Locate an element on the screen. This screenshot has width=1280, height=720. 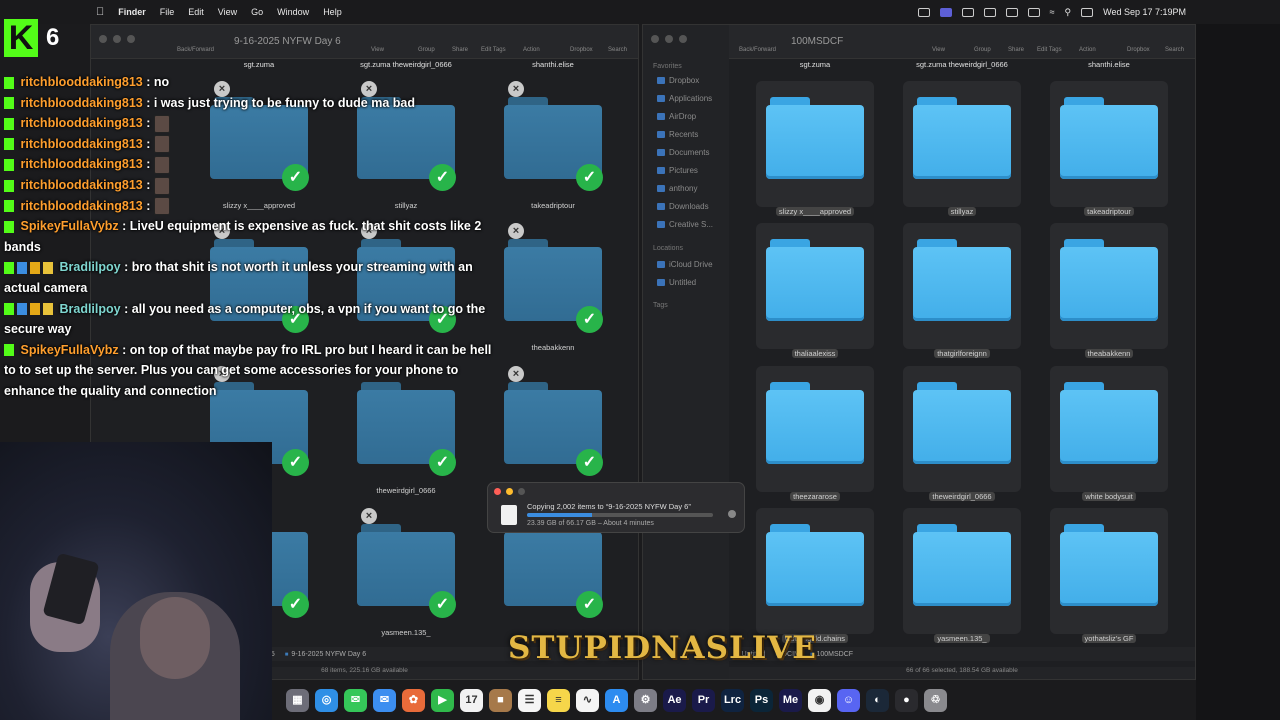
path-segment: 9-16-2025 NYFW Day 6 is located at coordinates (325, 654).